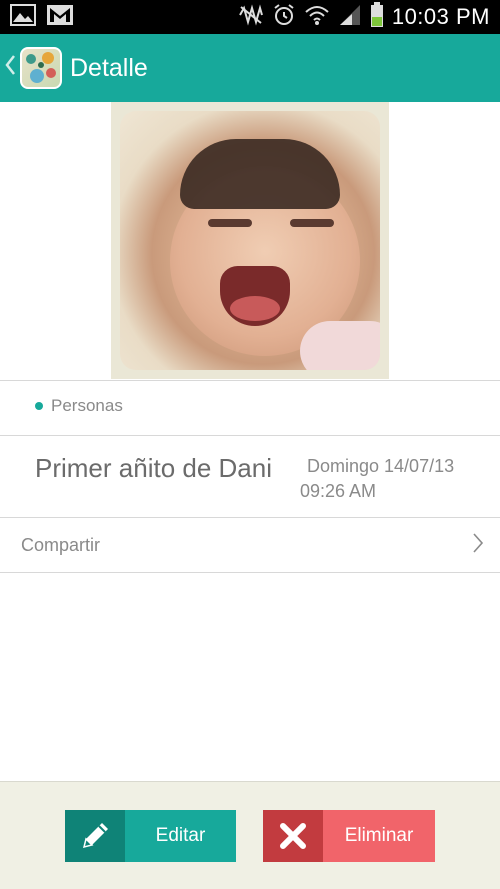 The width and height of the screenshot is (500, 889). I want to click on event-title: Primer añito de Dani, so click(153, 468).